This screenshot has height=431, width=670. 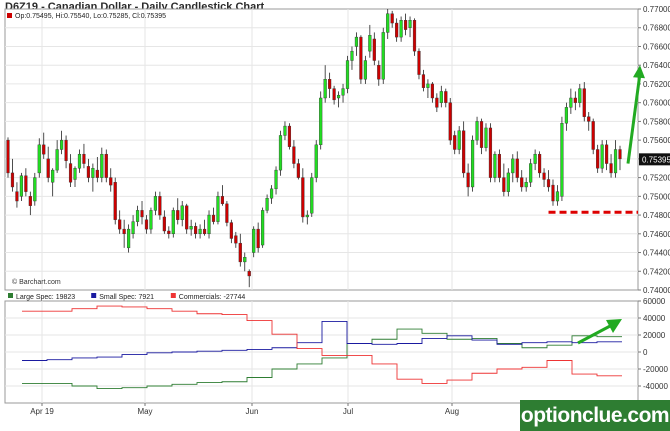 I want to click on y-tick-label: 0.76200, so click(x=656, y=84).